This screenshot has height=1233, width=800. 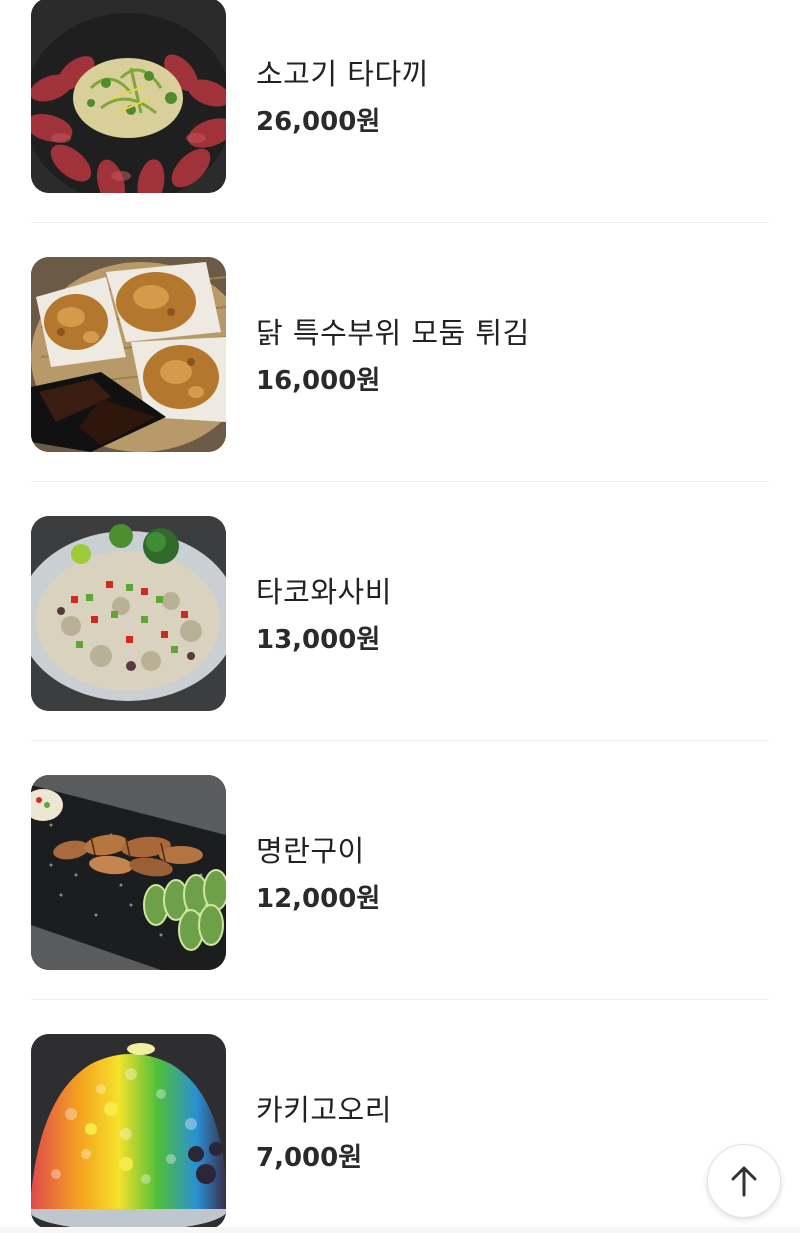 What do you see at coordinates (393, 333) in the screenshot?
I see `menu-item-name: 닭 특수부위 모둠 튀김` at bounding box center [393, 333].